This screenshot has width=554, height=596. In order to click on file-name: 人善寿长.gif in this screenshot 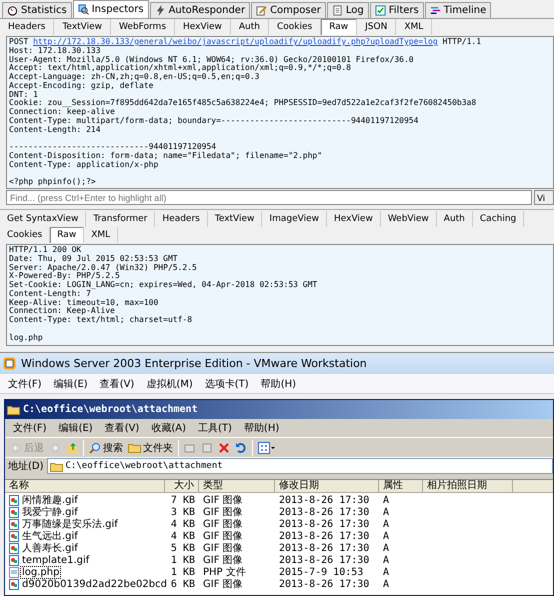, I will do `click(50, 548)`.